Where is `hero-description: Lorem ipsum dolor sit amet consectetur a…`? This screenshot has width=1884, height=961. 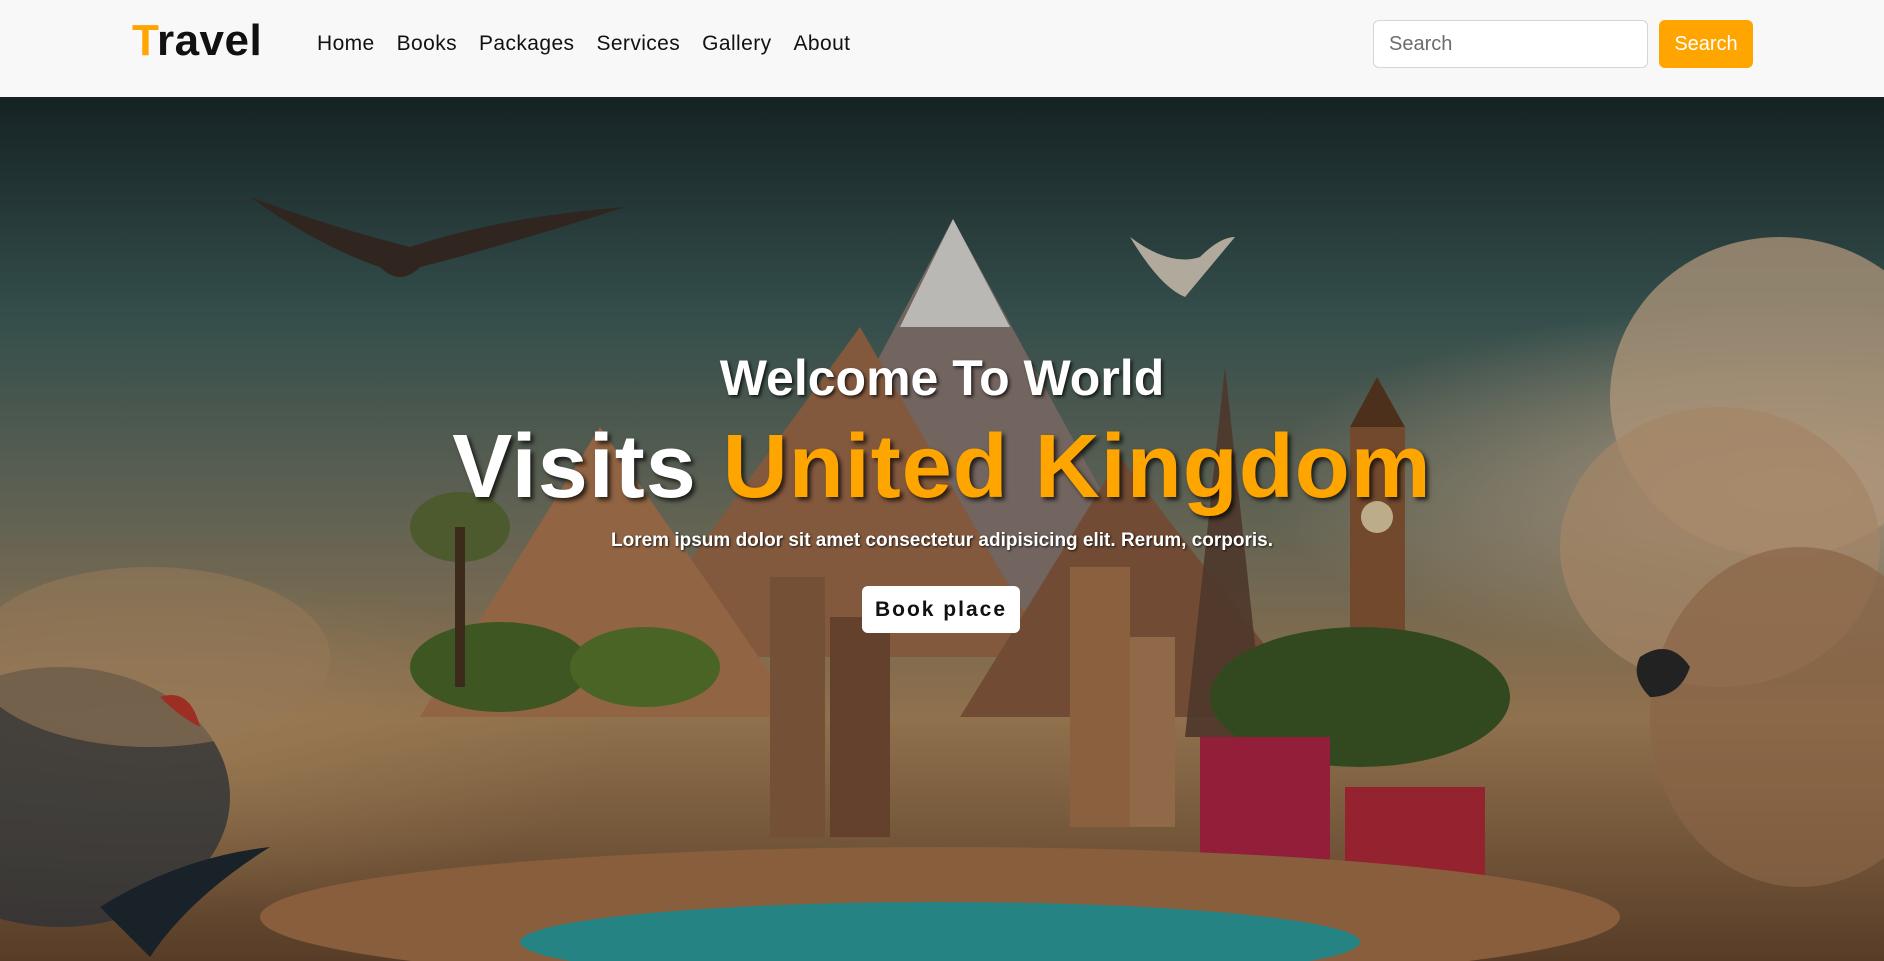 hero-description: Lorem ipsum dolor sit amet consectetur a… is located at coordinates (942, 540).